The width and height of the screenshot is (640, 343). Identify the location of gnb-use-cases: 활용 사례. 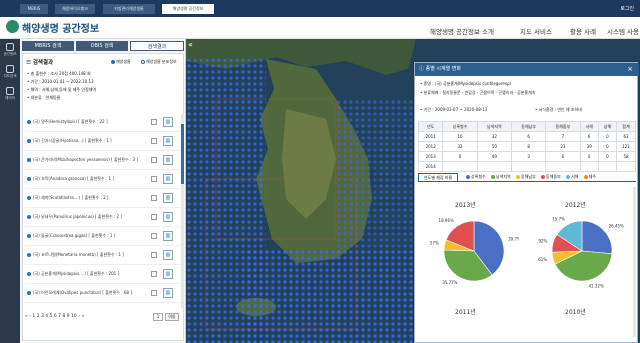
(583, 31).